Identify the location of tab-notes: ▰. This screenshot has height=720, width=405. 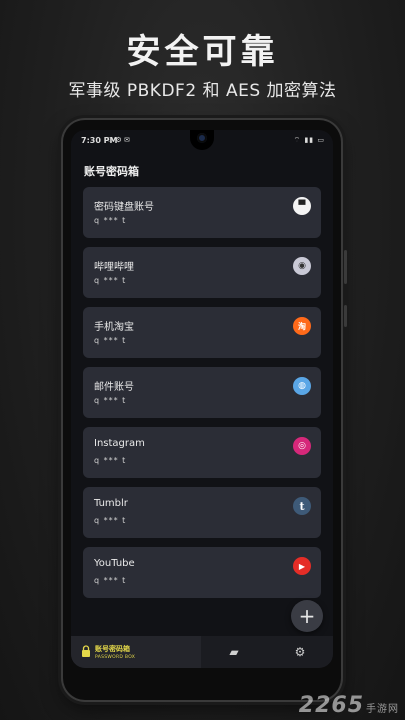
(234, 652).